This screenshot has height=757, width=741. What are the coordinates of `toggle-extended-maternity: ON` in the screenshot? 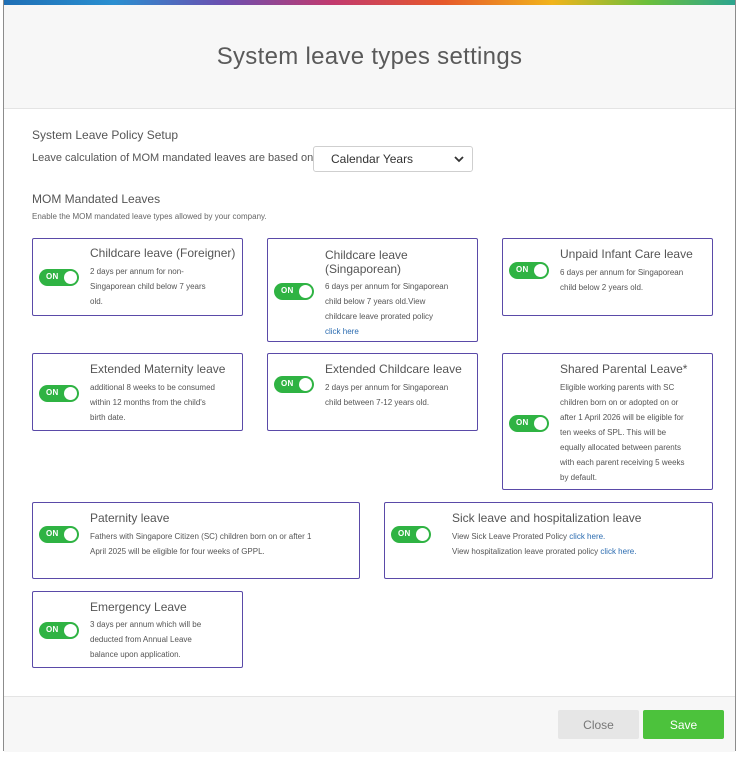 It's located at (59, 393).